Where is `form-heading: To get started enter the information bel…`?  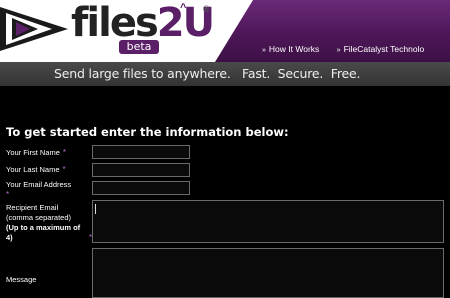 form-heading: To get started enter the information bel… is located at coordinates (147, 132).